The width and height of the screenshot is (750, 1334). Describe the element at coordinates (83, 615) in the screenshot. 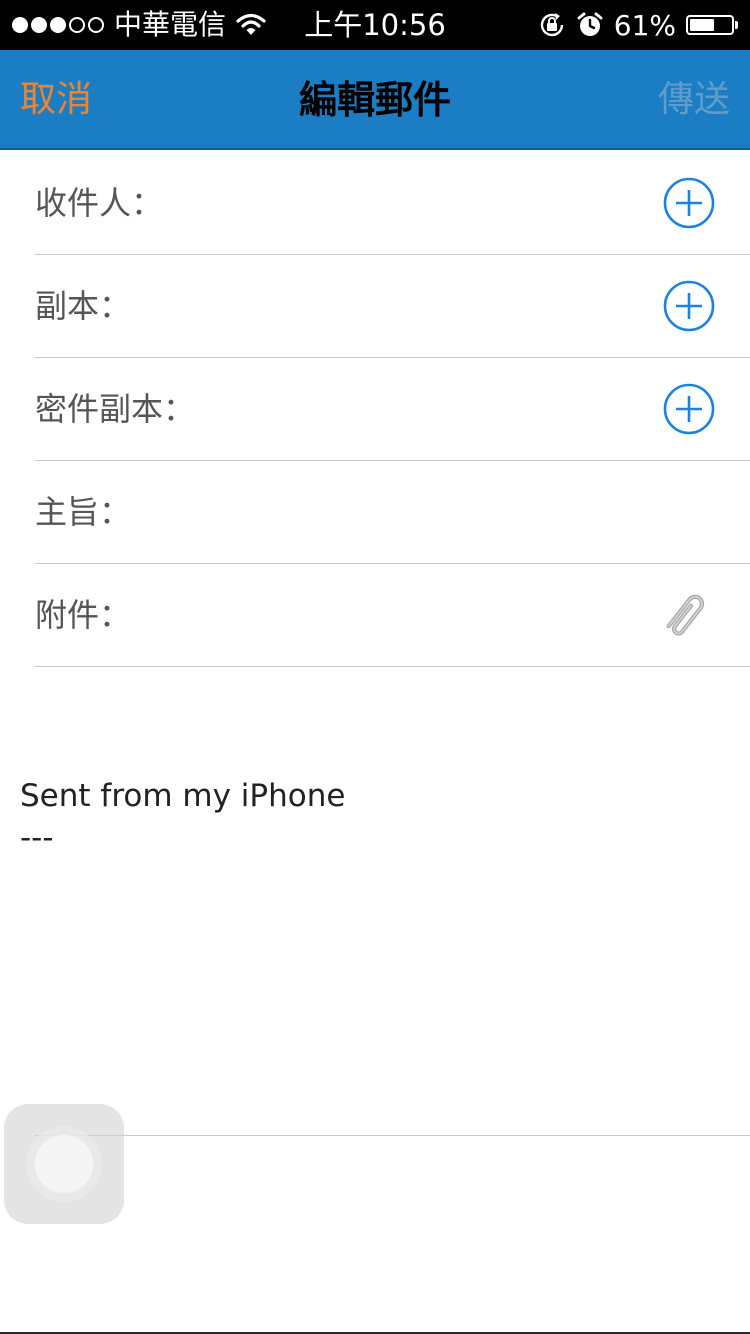

I see `attachment-label: 附件：` at that location.